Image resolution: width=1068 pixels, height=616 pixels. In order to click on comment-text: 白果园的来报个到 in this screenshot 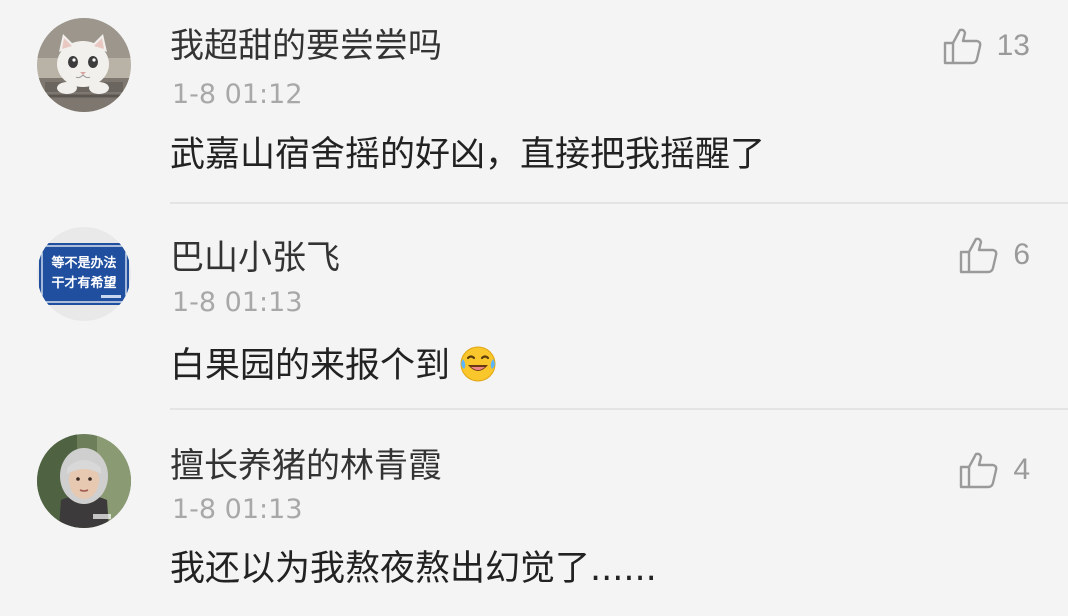, I will do `click(310, 366)`.